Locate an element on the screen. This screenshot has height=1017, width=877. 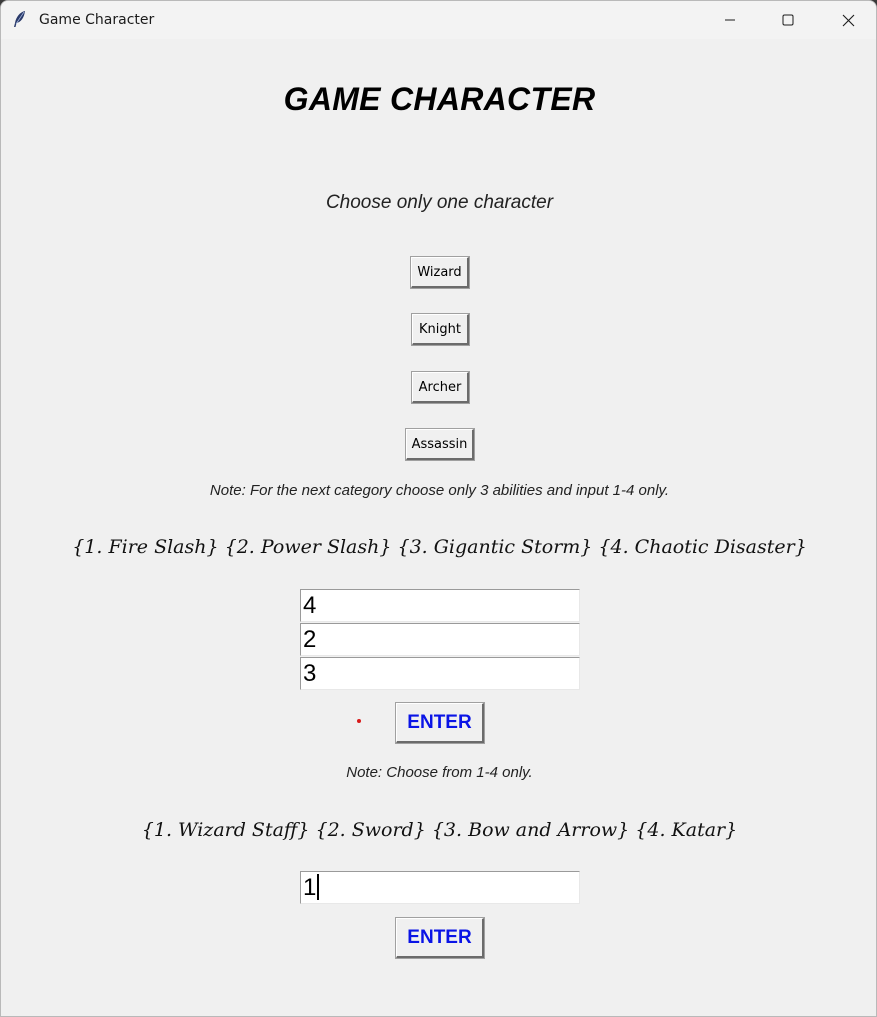
weapon-input-value: 1 is located at coordinates (310, 887).